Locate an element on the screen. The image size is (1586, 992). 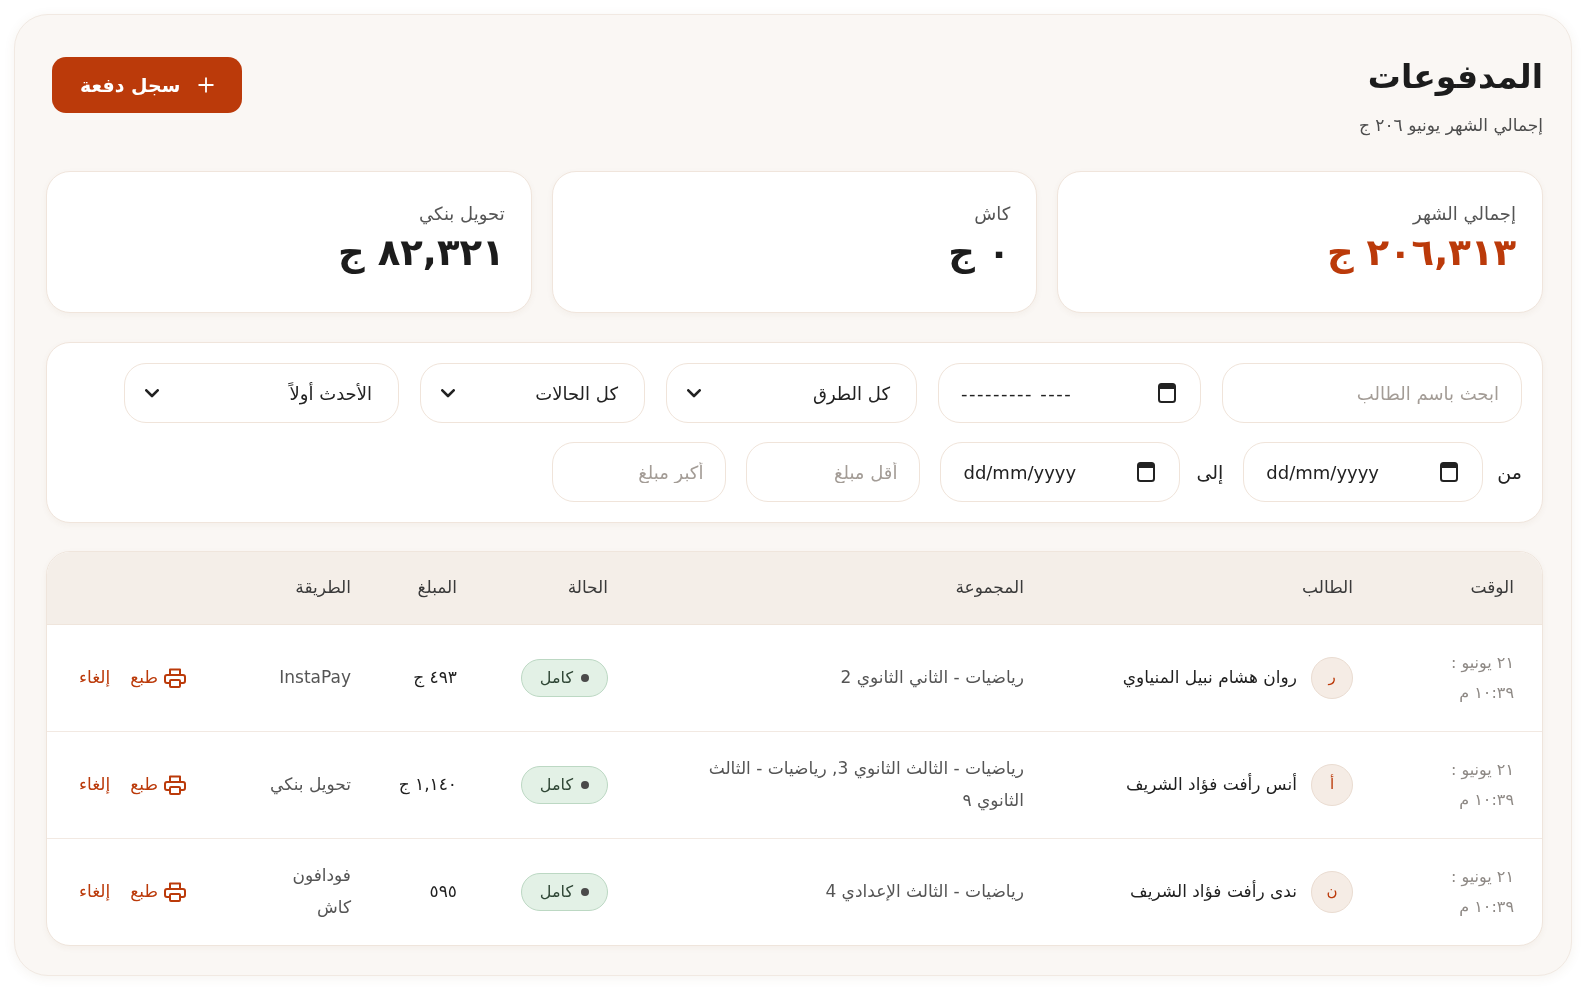
student-avatar: ر is located at coordinates (1332, 677).